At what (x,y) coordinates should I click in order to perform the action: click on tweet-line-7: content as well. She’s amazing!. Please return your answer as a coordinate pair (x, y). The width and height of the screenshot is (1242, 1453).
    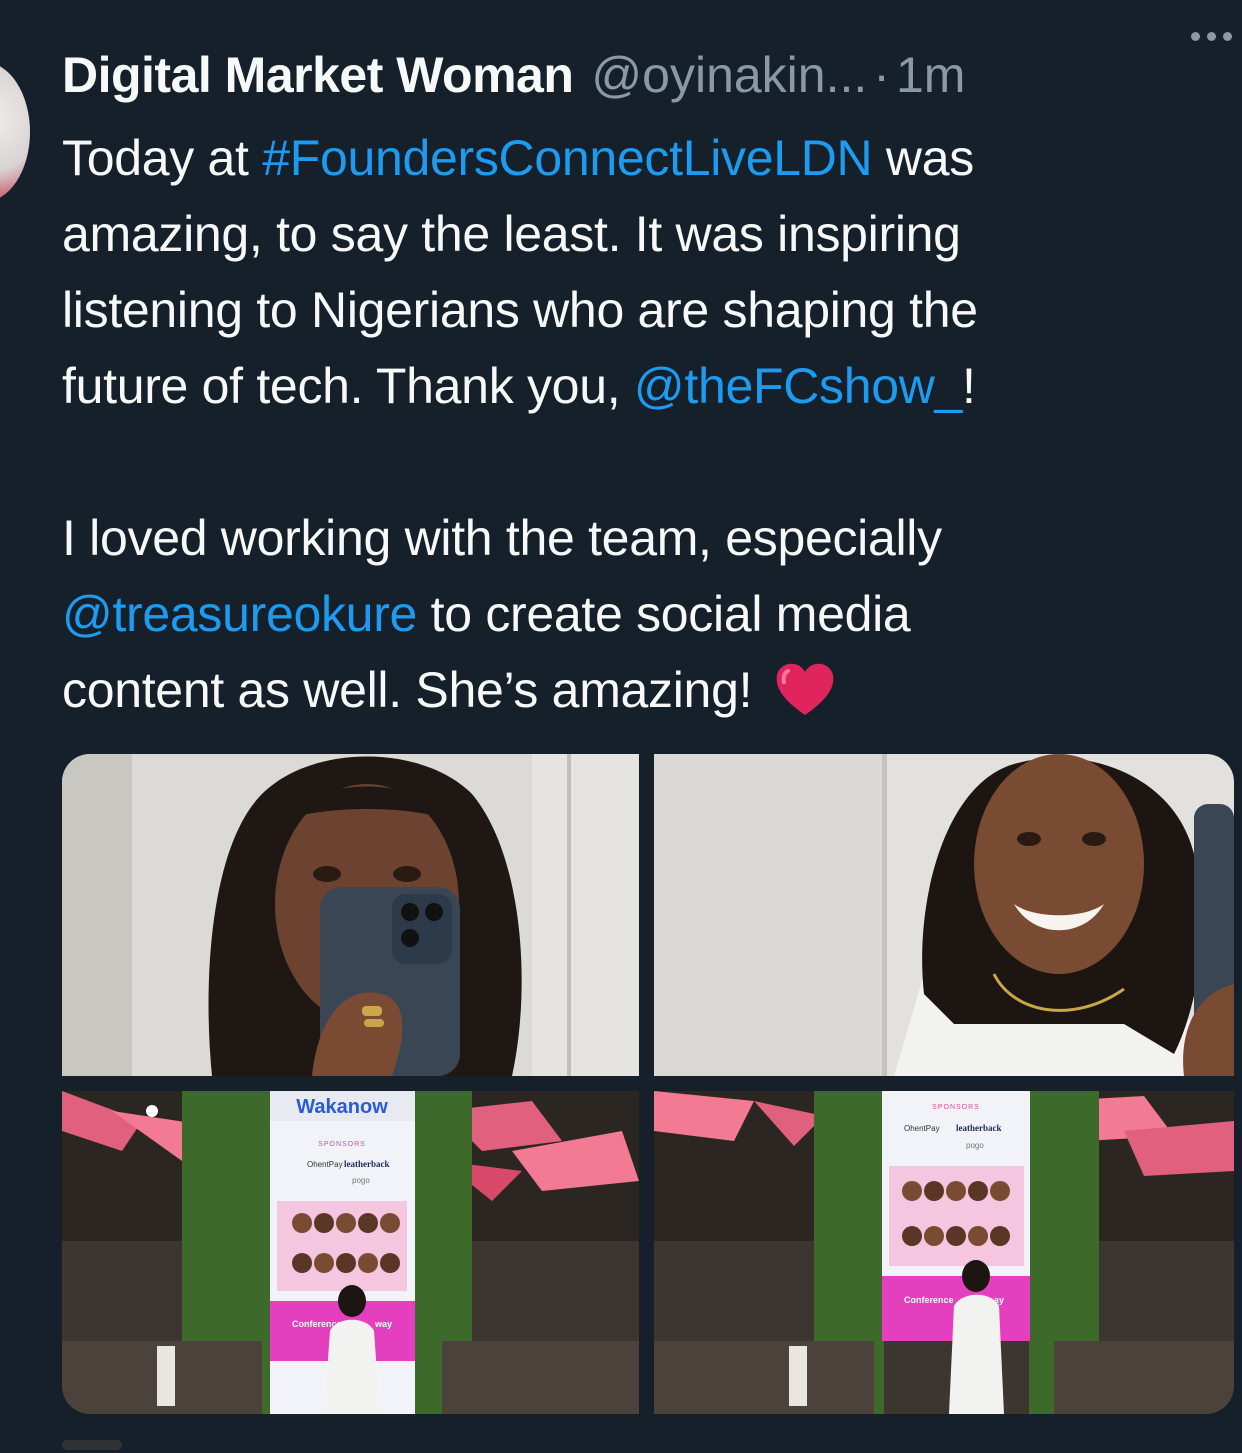
    Looking at the image, I should click on (637, 690).